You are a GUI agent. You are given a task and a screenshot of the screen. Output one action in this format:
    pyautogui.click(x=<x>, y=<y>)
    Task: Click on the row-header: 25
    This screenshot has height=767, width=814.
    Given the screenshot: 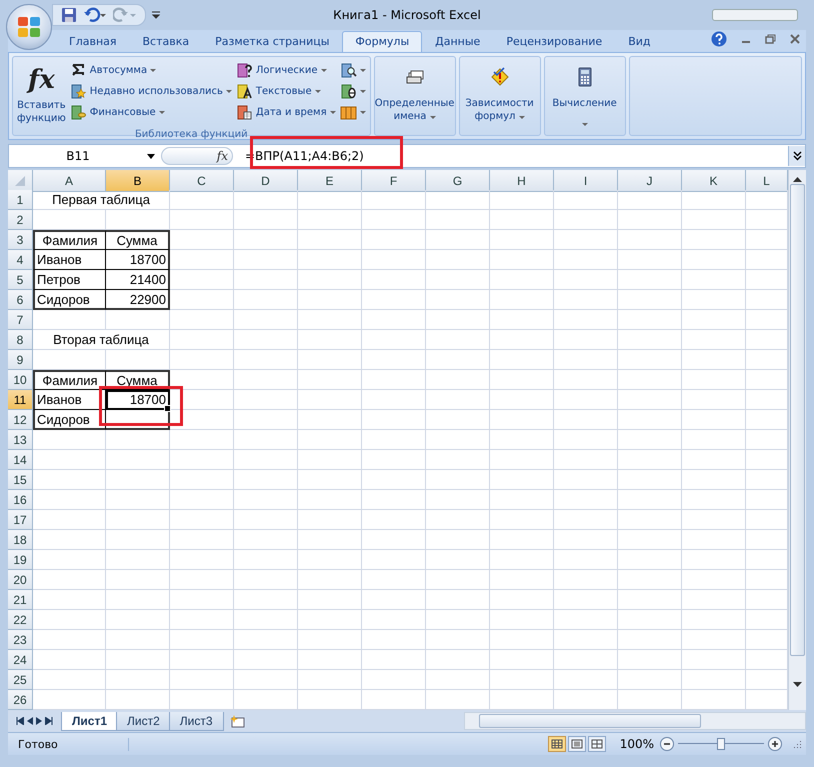 What is the action you would take?
    pyautogui.click(x=20, y=680)
    